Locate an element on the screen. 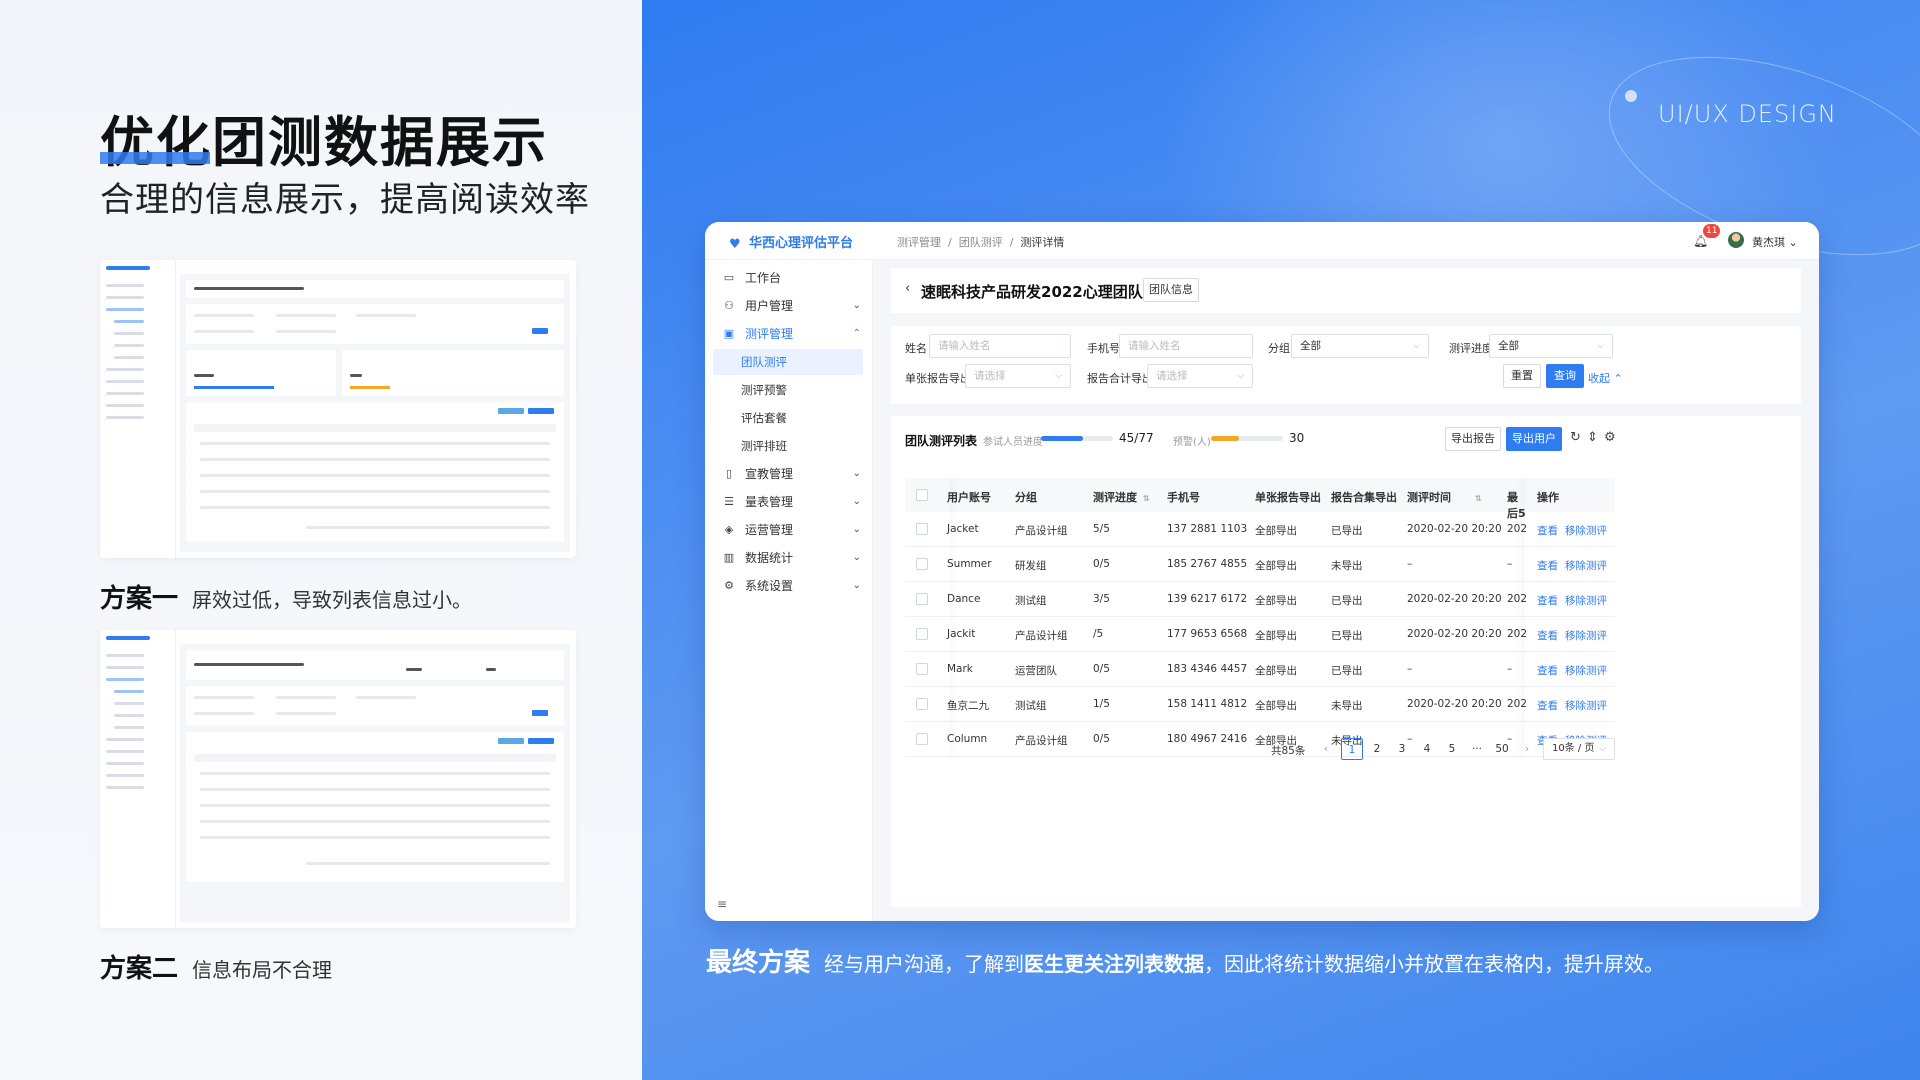 The height and width of the screenshot is (1080, 1920). breadcrumb-item: 团队测评 is located at coordinates (981, 242).